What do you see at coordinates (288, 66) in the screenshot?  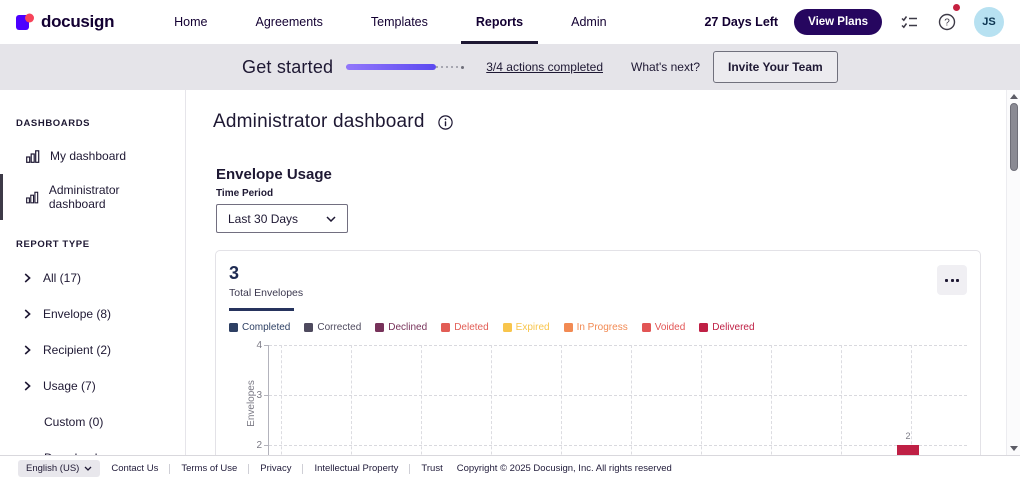 I see `get-started-title: Get started` at bounding box center [288, 66].